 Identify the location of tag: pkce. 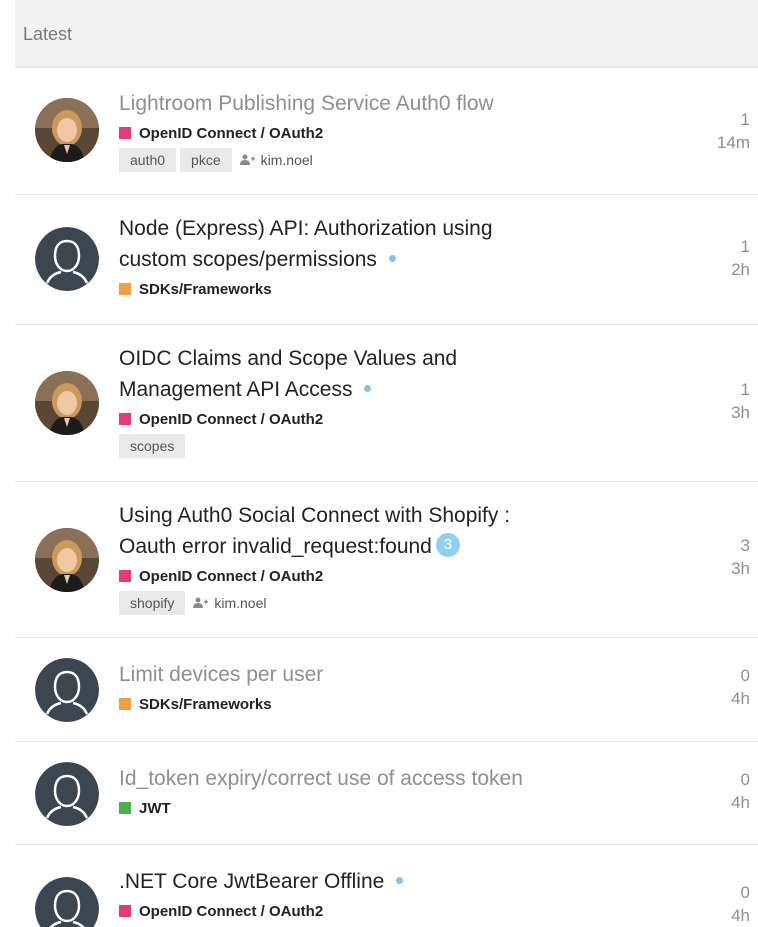
(206, 160).